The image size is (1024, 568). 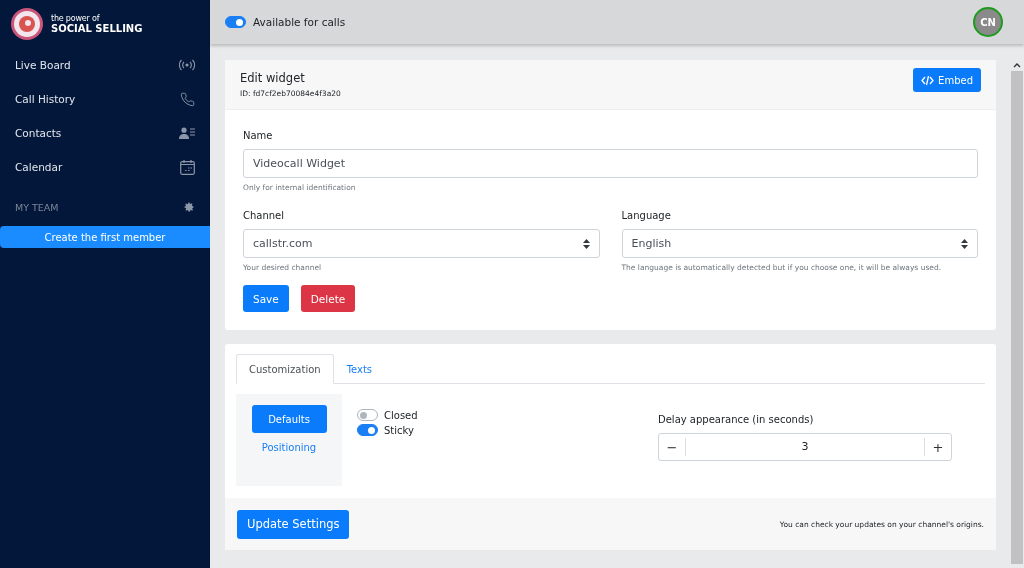 I want to click on nav-item: Contacts, so click(x=105, y=133).